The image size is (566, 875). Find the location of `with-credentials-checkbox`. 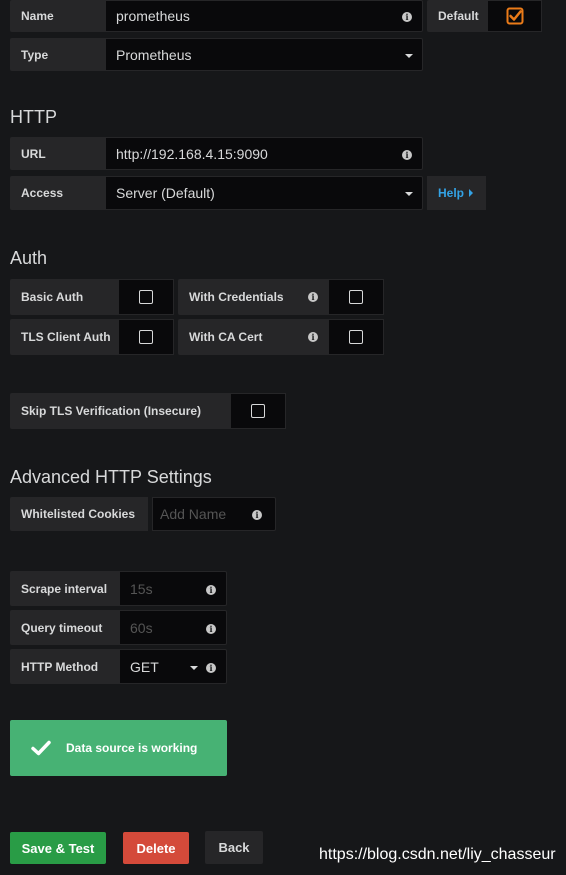

with-credentials-checkbox is located at coordinates (356, 297).